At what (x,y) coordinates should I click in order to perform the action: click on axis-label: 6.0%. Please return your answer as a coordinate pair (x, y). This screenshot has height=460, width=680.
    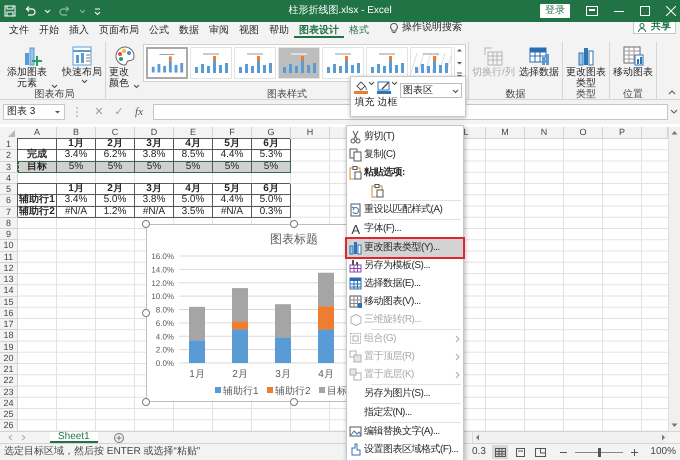
    Looking at the image, I should click on (165, 323).